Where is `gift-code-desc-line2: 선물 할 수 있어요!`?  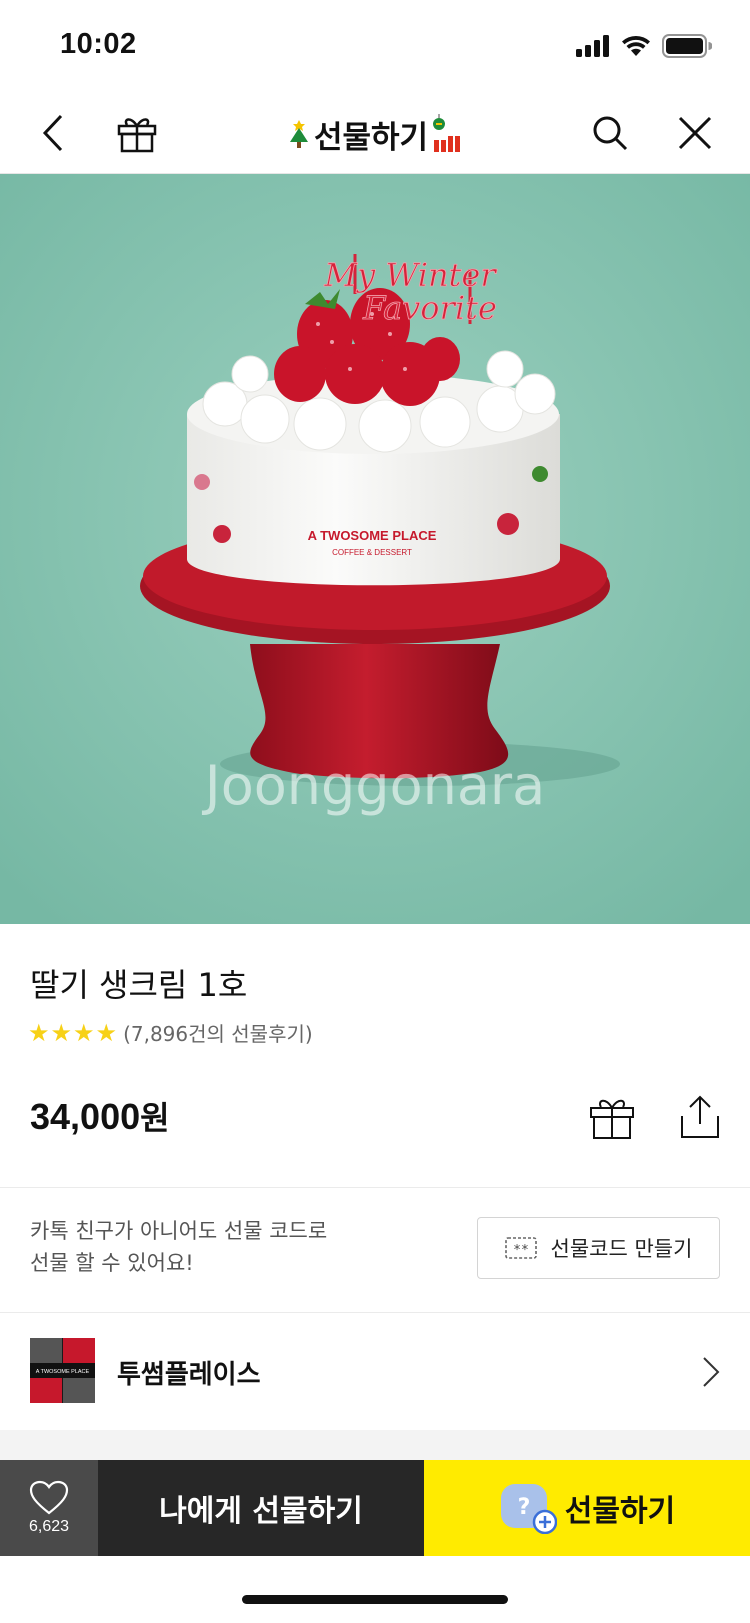 gift-code-desc-line2: 선물 할 수 있어요! is located at coordinates (112, 1263).